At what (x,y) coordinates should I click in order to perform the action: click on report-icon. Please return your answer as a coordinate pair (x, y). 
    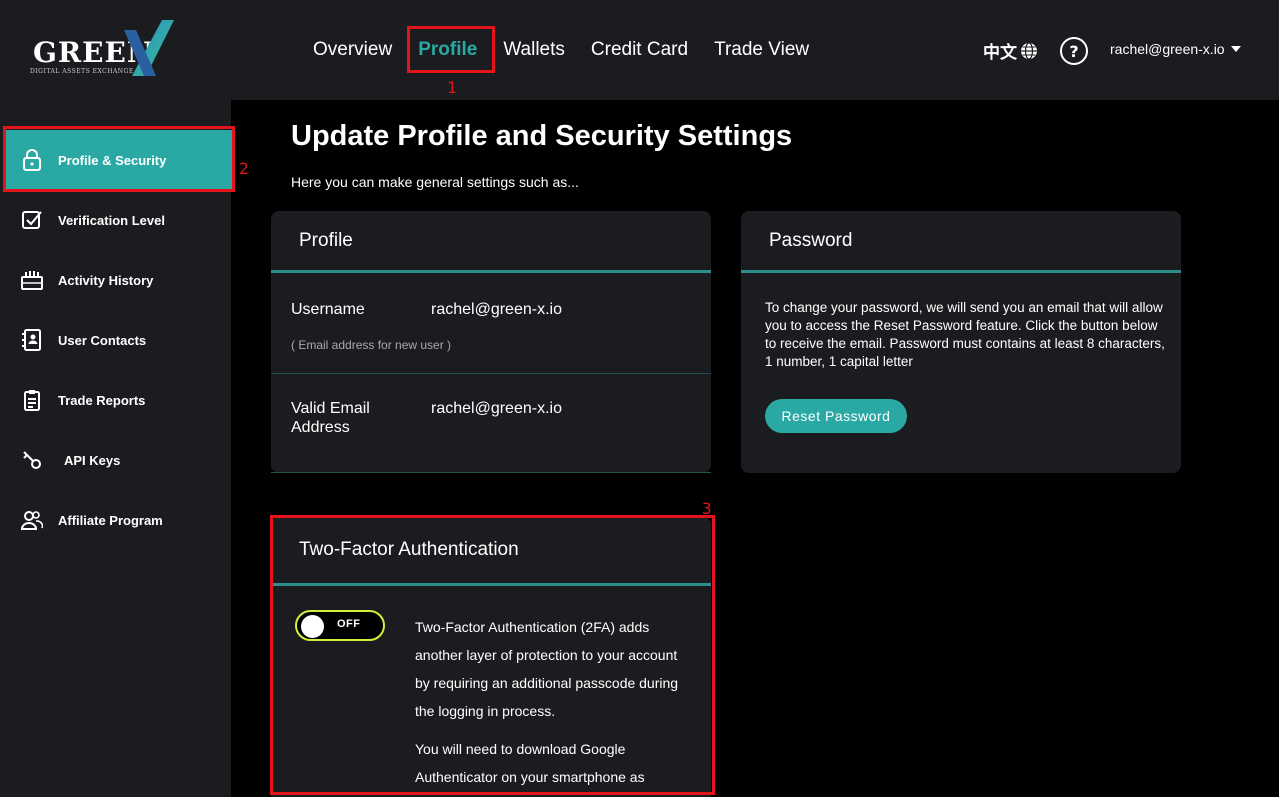
    Looking at the image, I should click on (32, 400).